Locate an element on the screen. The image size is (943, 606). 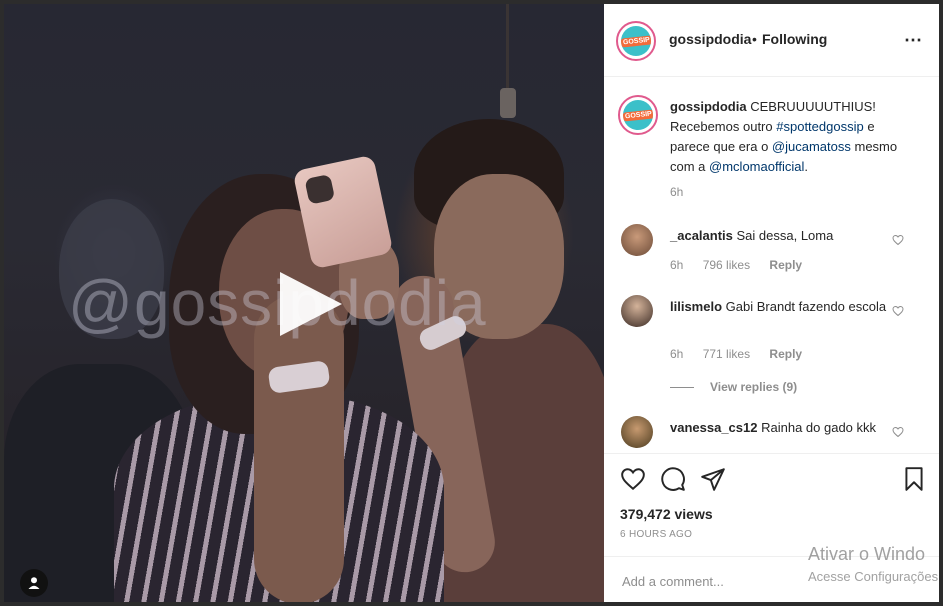
post-header: GOSSIP gossipdodia • Following ⋯ is located at coordinates (771, 40).